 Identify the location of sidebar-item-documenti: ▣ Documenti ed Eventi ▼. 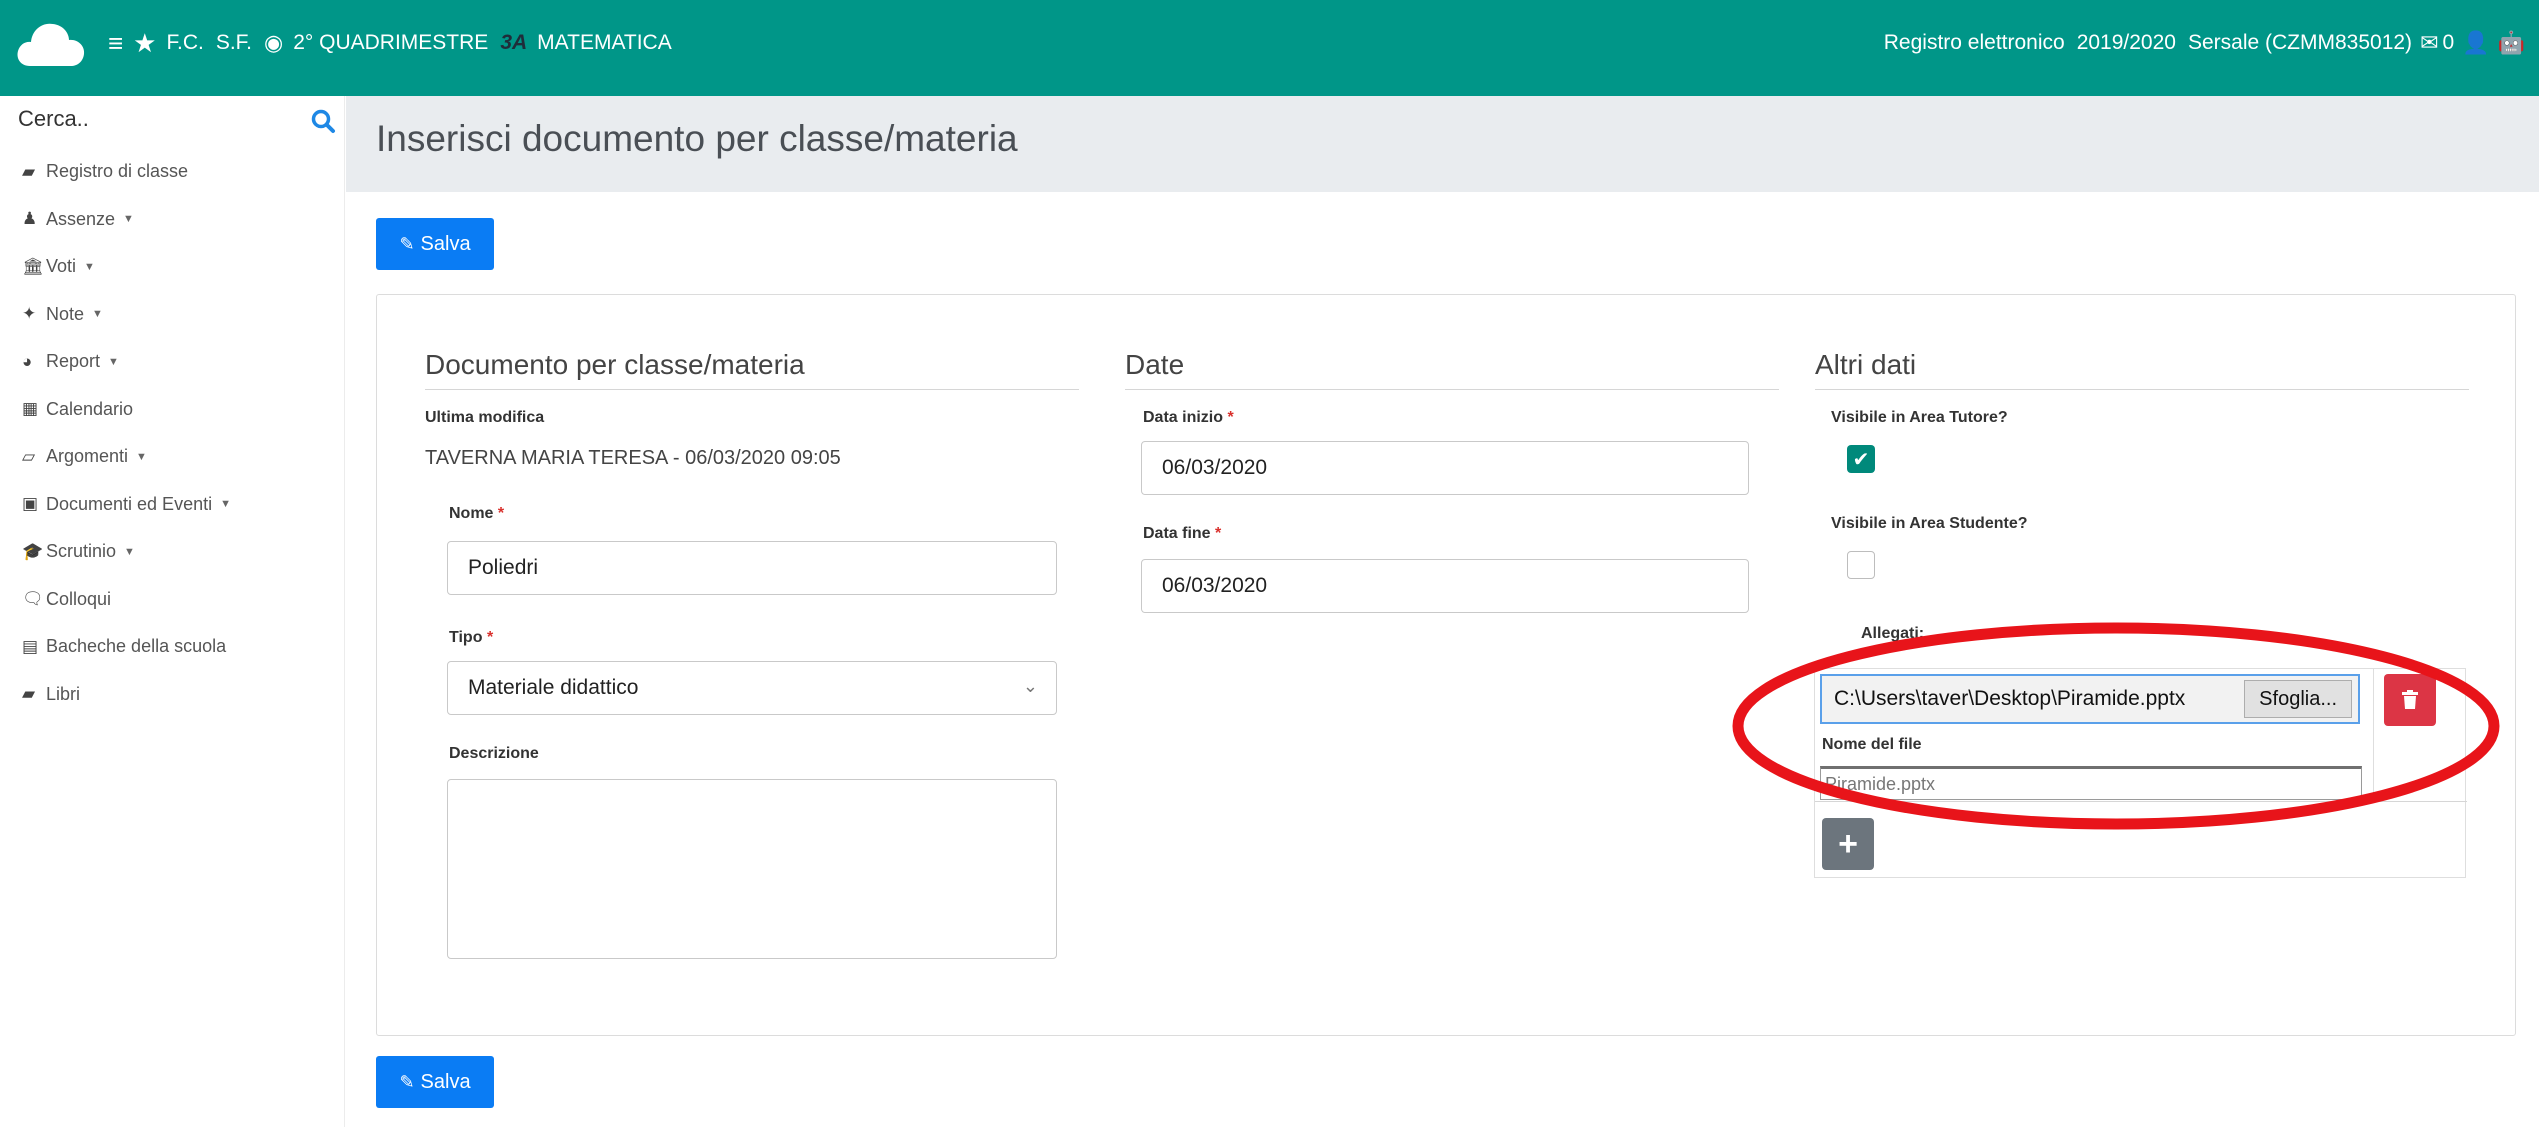
(126, 505).